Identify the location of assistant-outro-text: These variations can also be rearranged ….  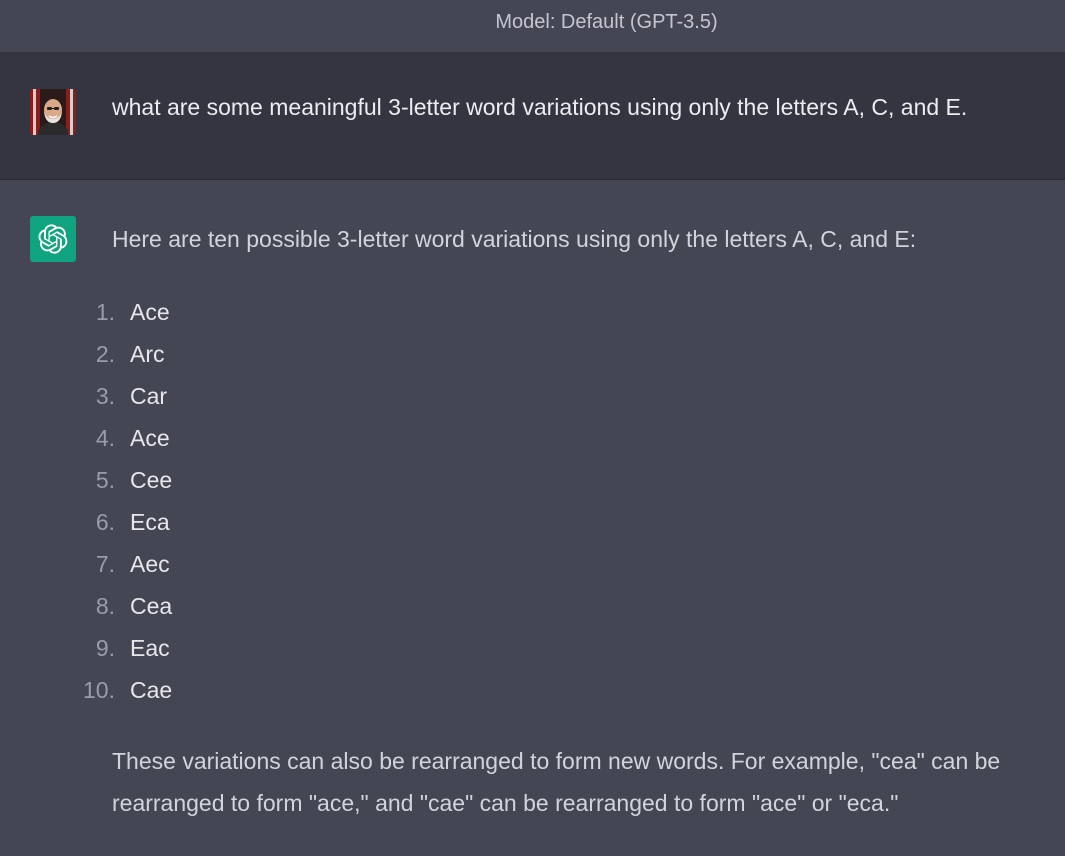
(556, 782).